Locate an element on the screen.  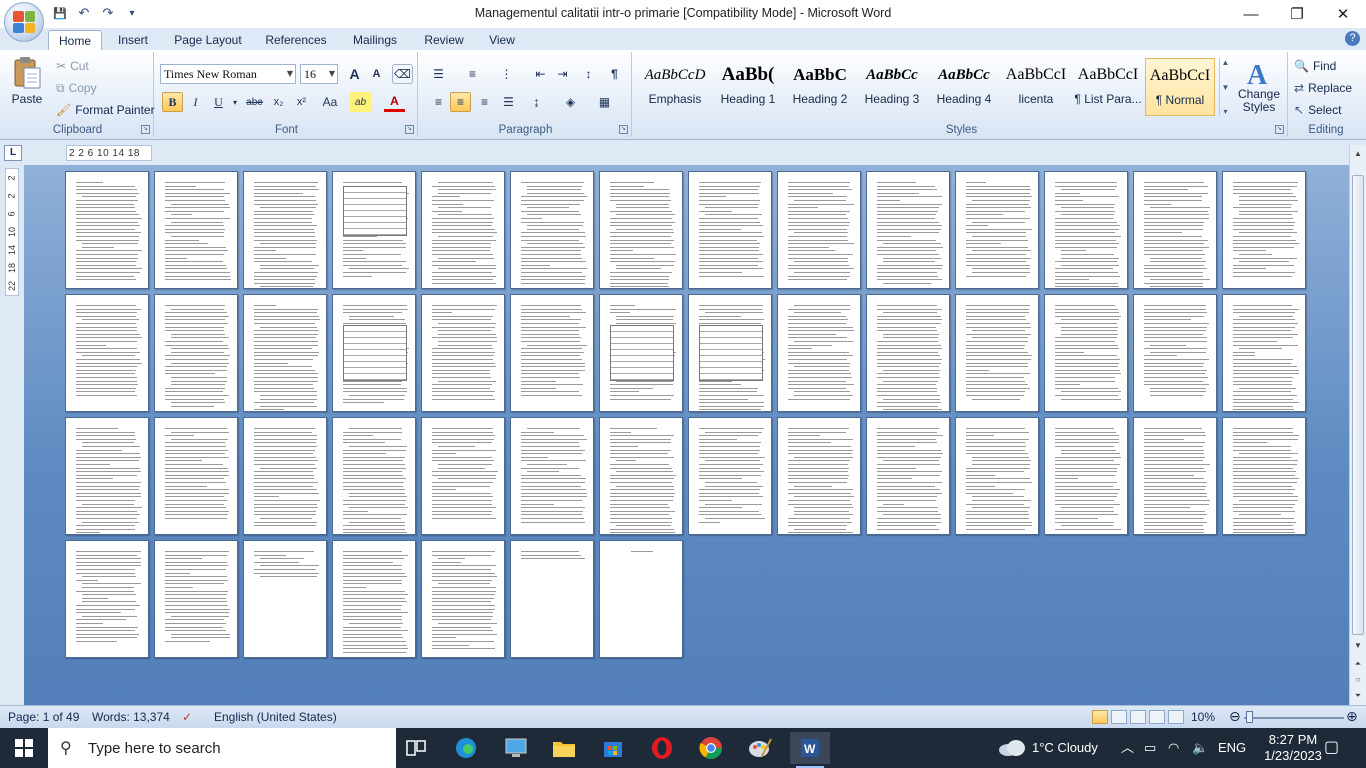
cut-button: ✂ Cut is located at coordinates (72, 66).